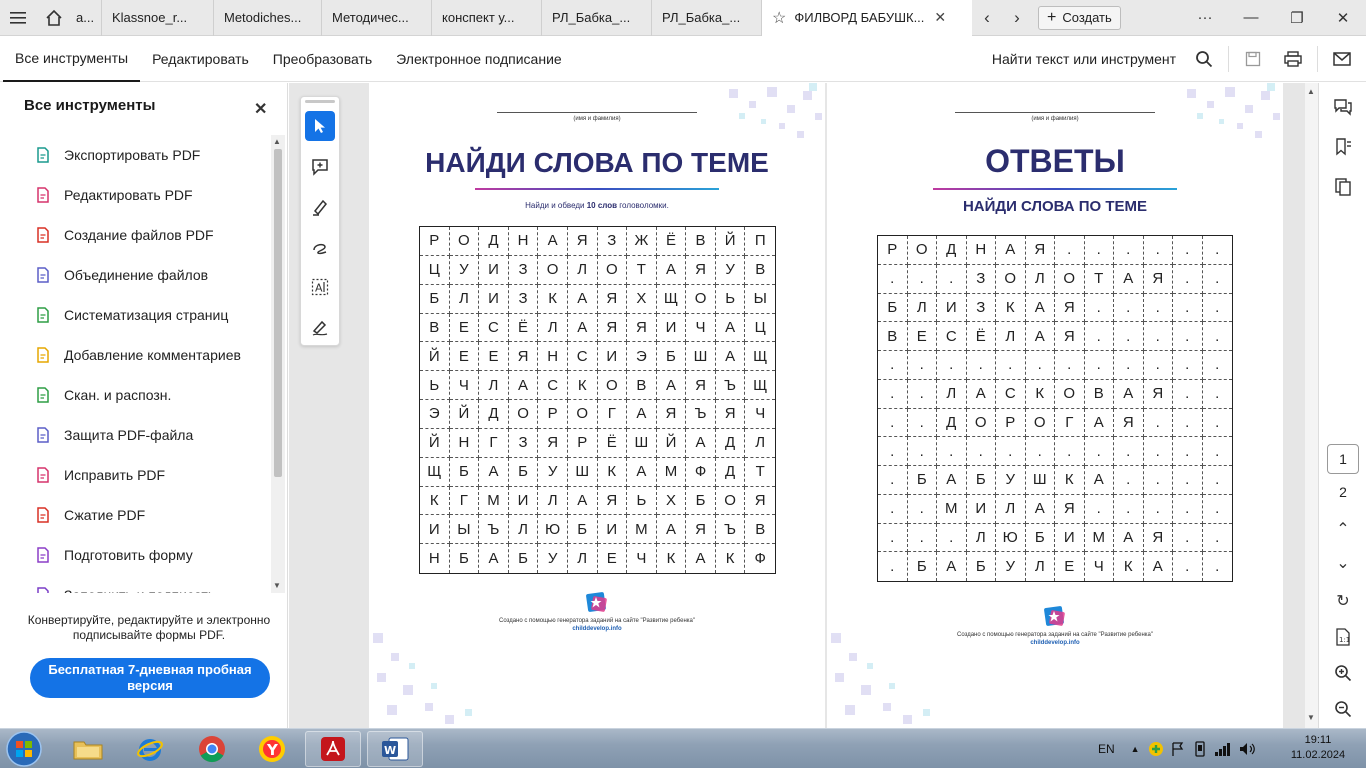 The height and width of the screenshot is (768, 1366). Describe the element at coordinates (1343, 107) in the screenshot. I see `comments-icon` at that location.